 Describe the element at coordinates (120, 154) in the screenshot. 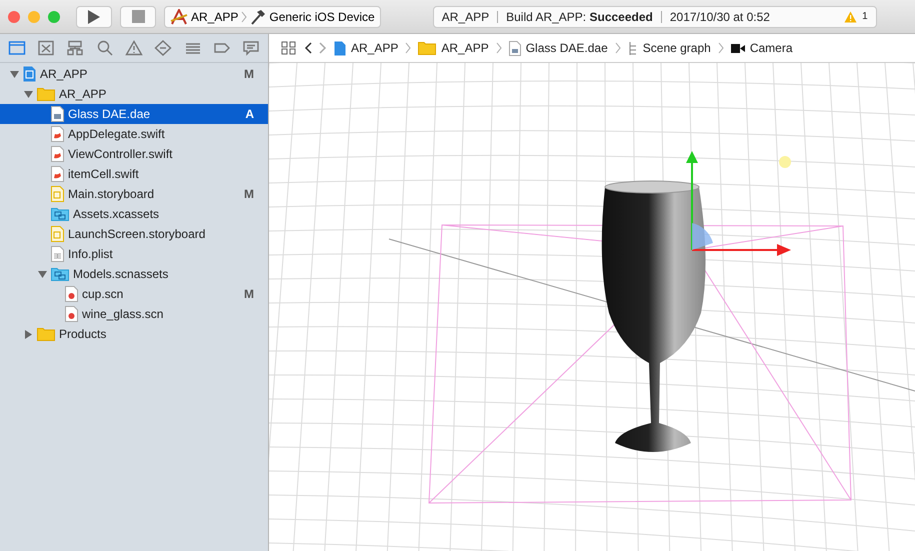

I see `file-name: ViewController.swift` at that location.